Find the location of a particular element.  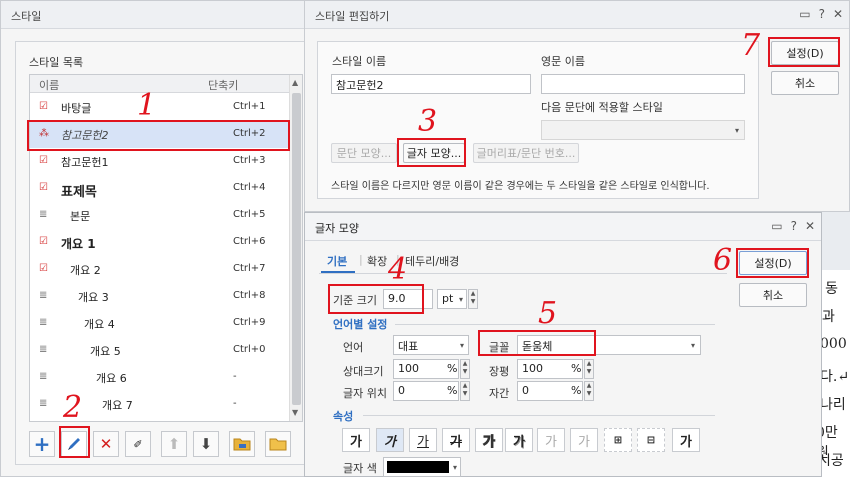

doc-text-line: 다.↵ is located at coordinates (835, 377).